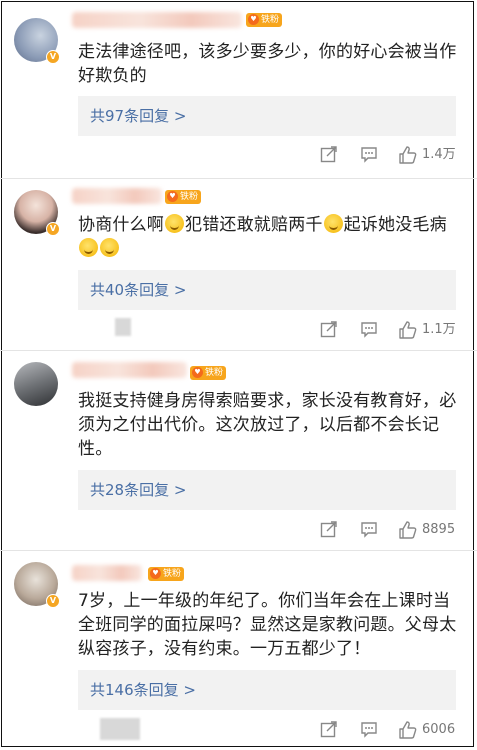 The width and height of the screenshot is (477, 750). I want to click on replies-count: 共40条回复 >, so click(138, 290).